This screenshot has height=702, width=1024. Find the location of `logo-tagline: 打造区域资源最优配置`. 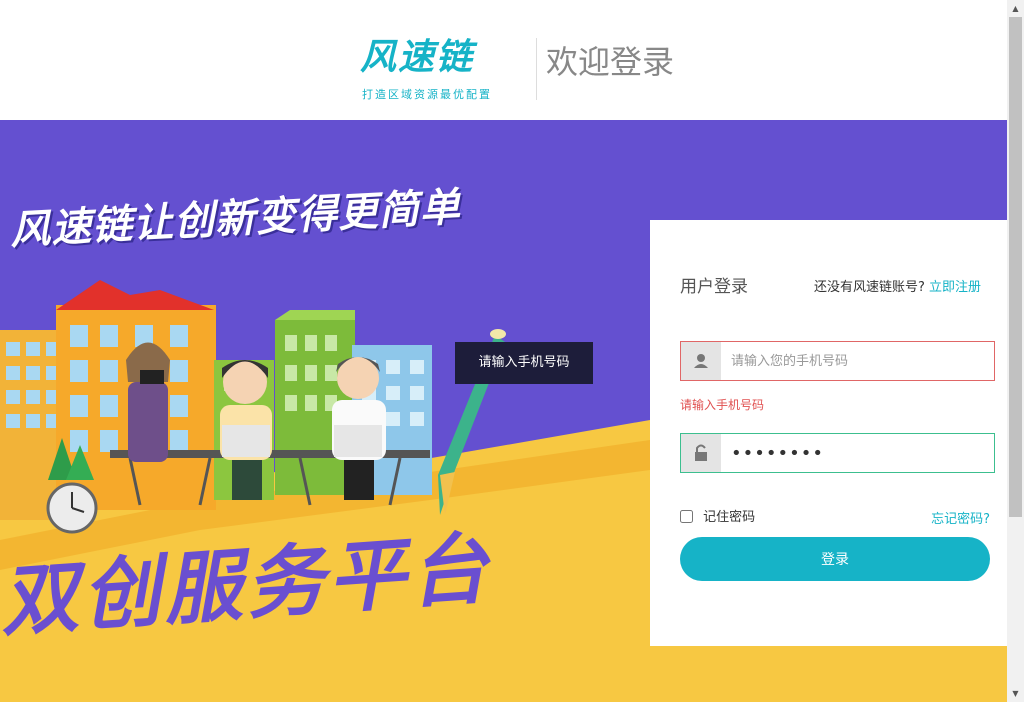

logo-tagline: 打造区域资源最优配置 is located at coordinates (427, 94).